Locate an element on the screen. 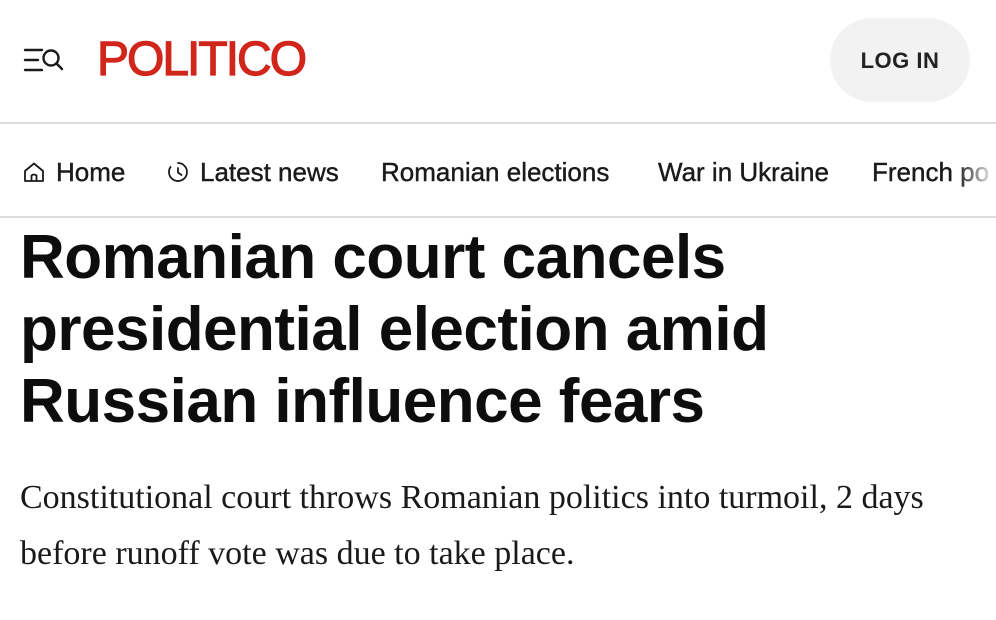 The image size is (996, 620). nav-item-war-in-ukraine: War in Ukraine is located at coordinates (743, 171).